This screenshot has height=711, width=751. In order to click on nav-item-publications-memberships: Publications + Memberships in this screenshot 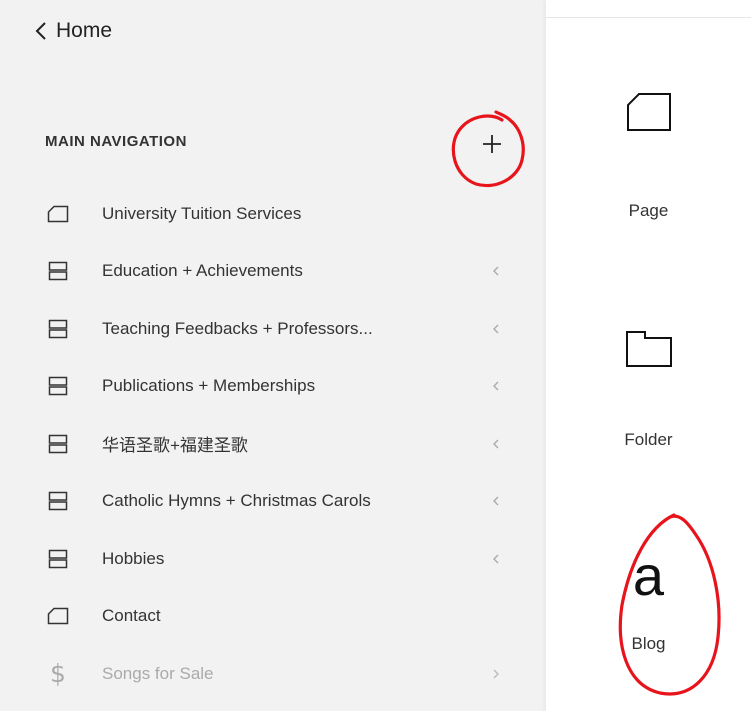, I will do `click(265, 387)`.